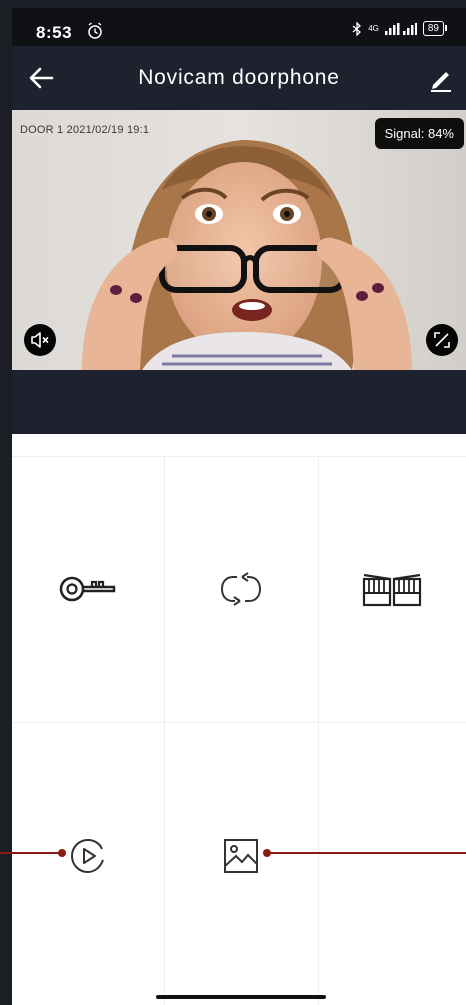 This screenshot has height=1005, width=466. I want to click on switch-camera-button, so click(241, 589).